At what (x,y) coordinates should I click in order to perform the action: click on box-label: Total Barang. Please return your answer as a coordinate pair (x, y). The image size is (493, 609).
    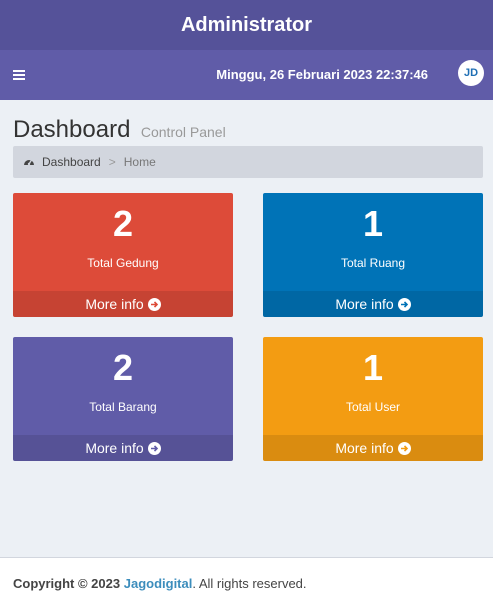
    Looking at the image, I should click on (123, 407).